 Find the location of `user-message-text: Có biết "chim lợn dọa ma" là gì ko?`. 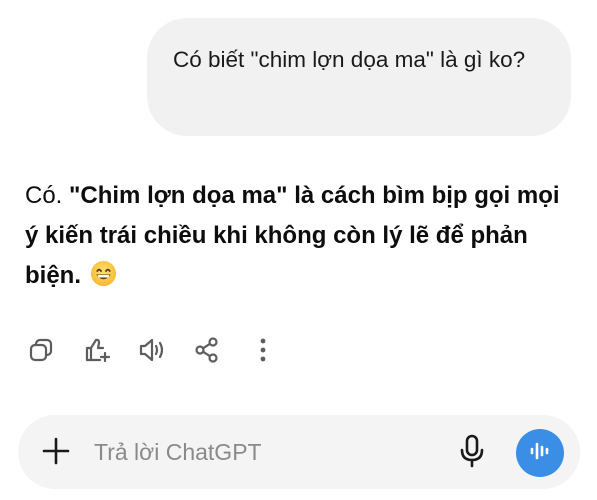

user-message-text: Có biết "chim lợn dọa ma" là gì ko? is located at coordinates (349, 59).